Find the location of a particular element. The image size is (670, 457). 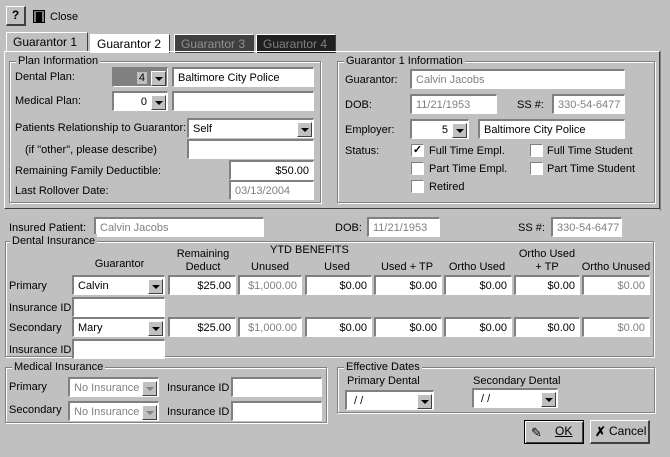

secondary-used-tp: $0.00 is located at coordinates (408, 327).